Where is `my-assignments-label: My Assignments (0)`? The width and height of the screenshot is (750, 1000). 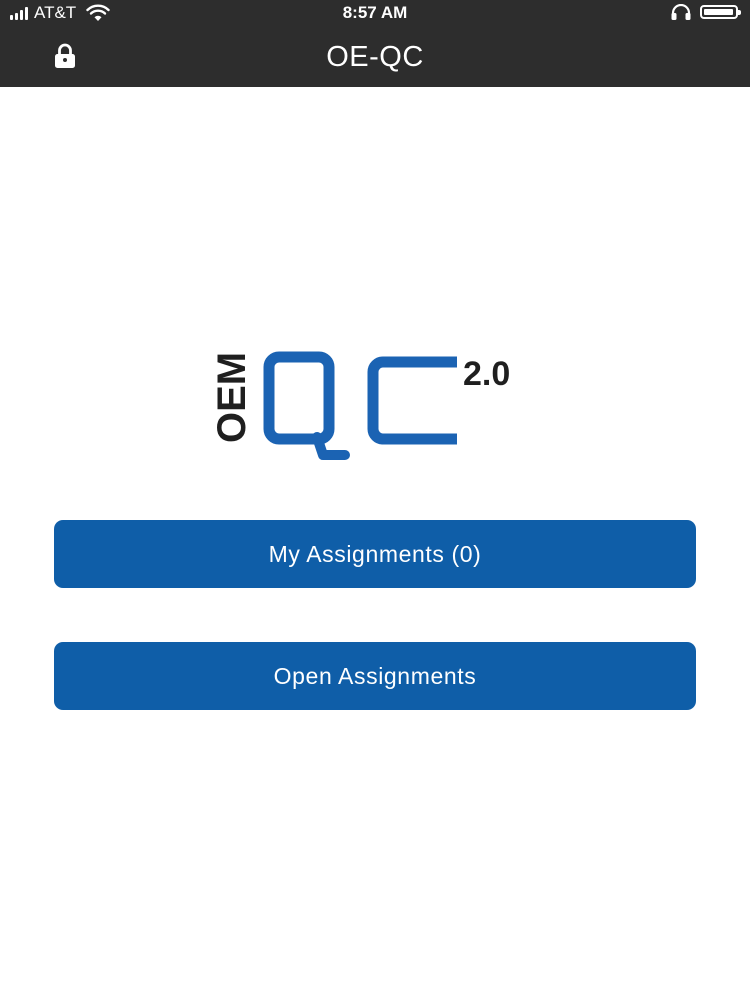
my-assignments-label: My Assignments (0) is located at coordinates (375, 553).